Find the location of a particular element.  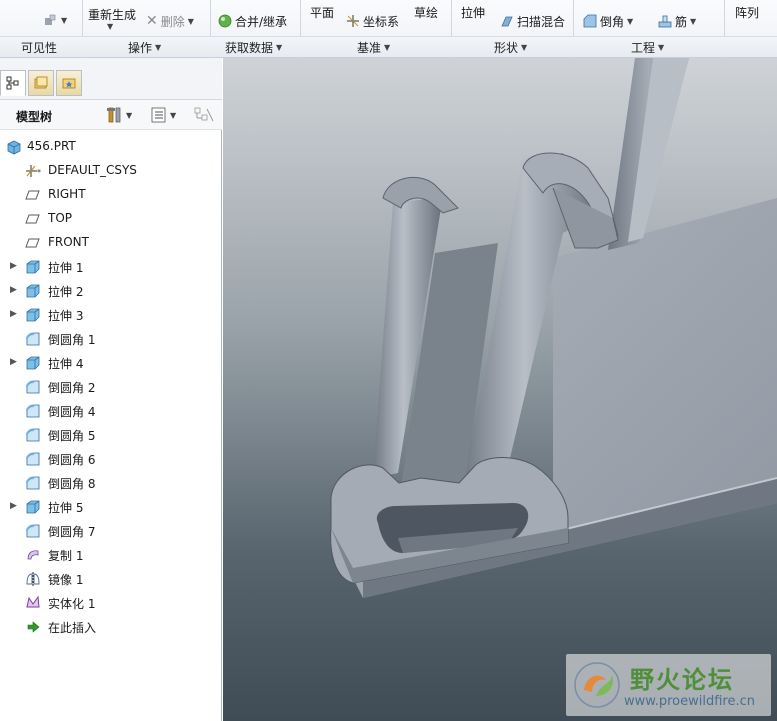

tree-item: 倒圆角 7 is located at coordinates (109, 531).